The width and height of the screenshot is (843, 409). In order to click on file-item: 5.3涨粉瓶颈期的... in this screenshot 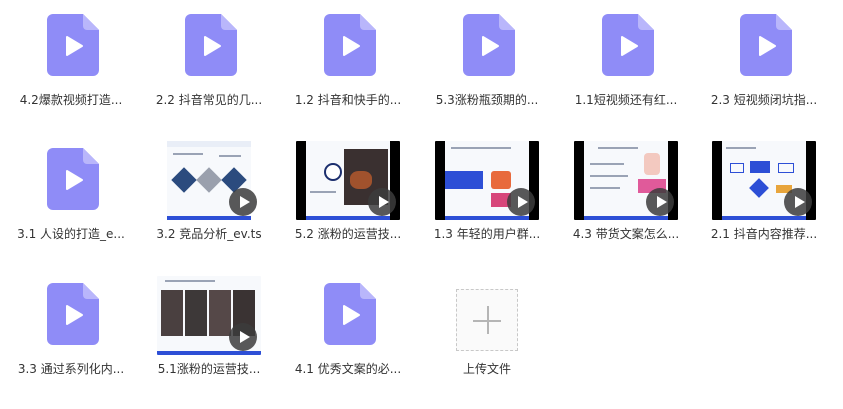, I will do `click(487, 62)`.